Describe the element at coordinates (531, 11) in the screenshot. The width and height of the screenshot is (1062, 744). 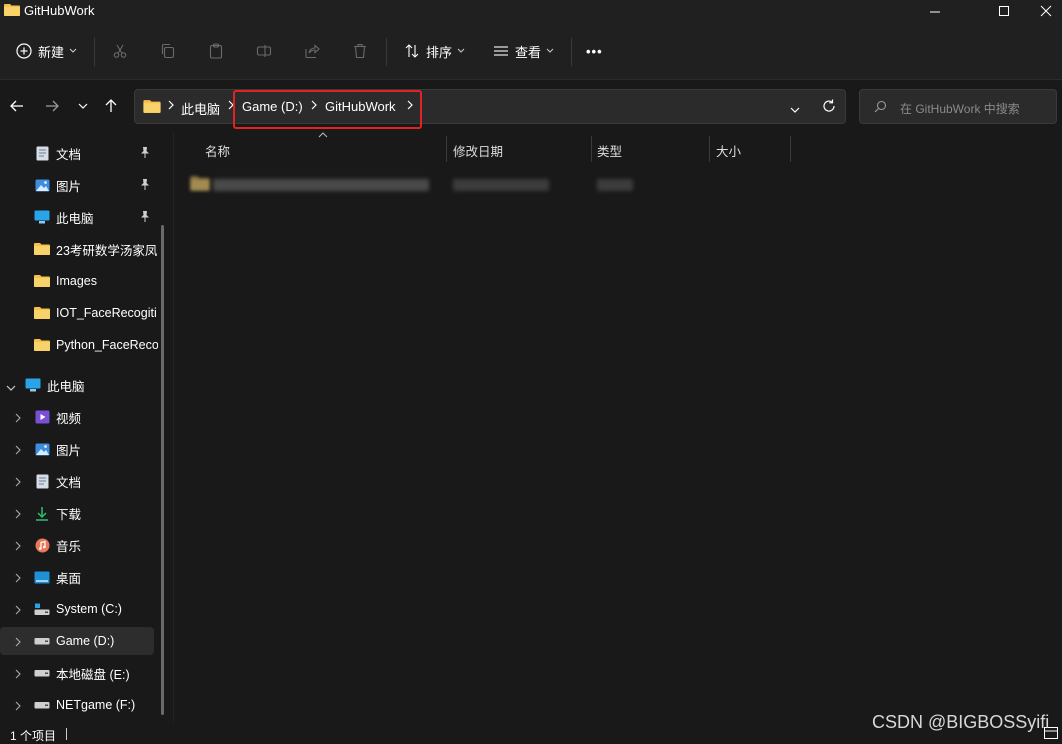
I see `title-bar: GitHubWork` at that location.